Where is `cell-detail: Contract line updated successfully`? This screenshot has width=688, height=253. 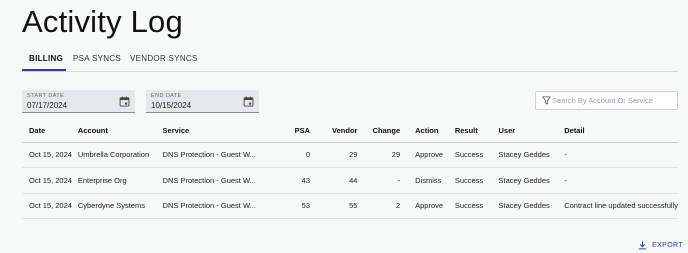
cell-detail: Contract line updated successfully is located at coordinates (621, 206).